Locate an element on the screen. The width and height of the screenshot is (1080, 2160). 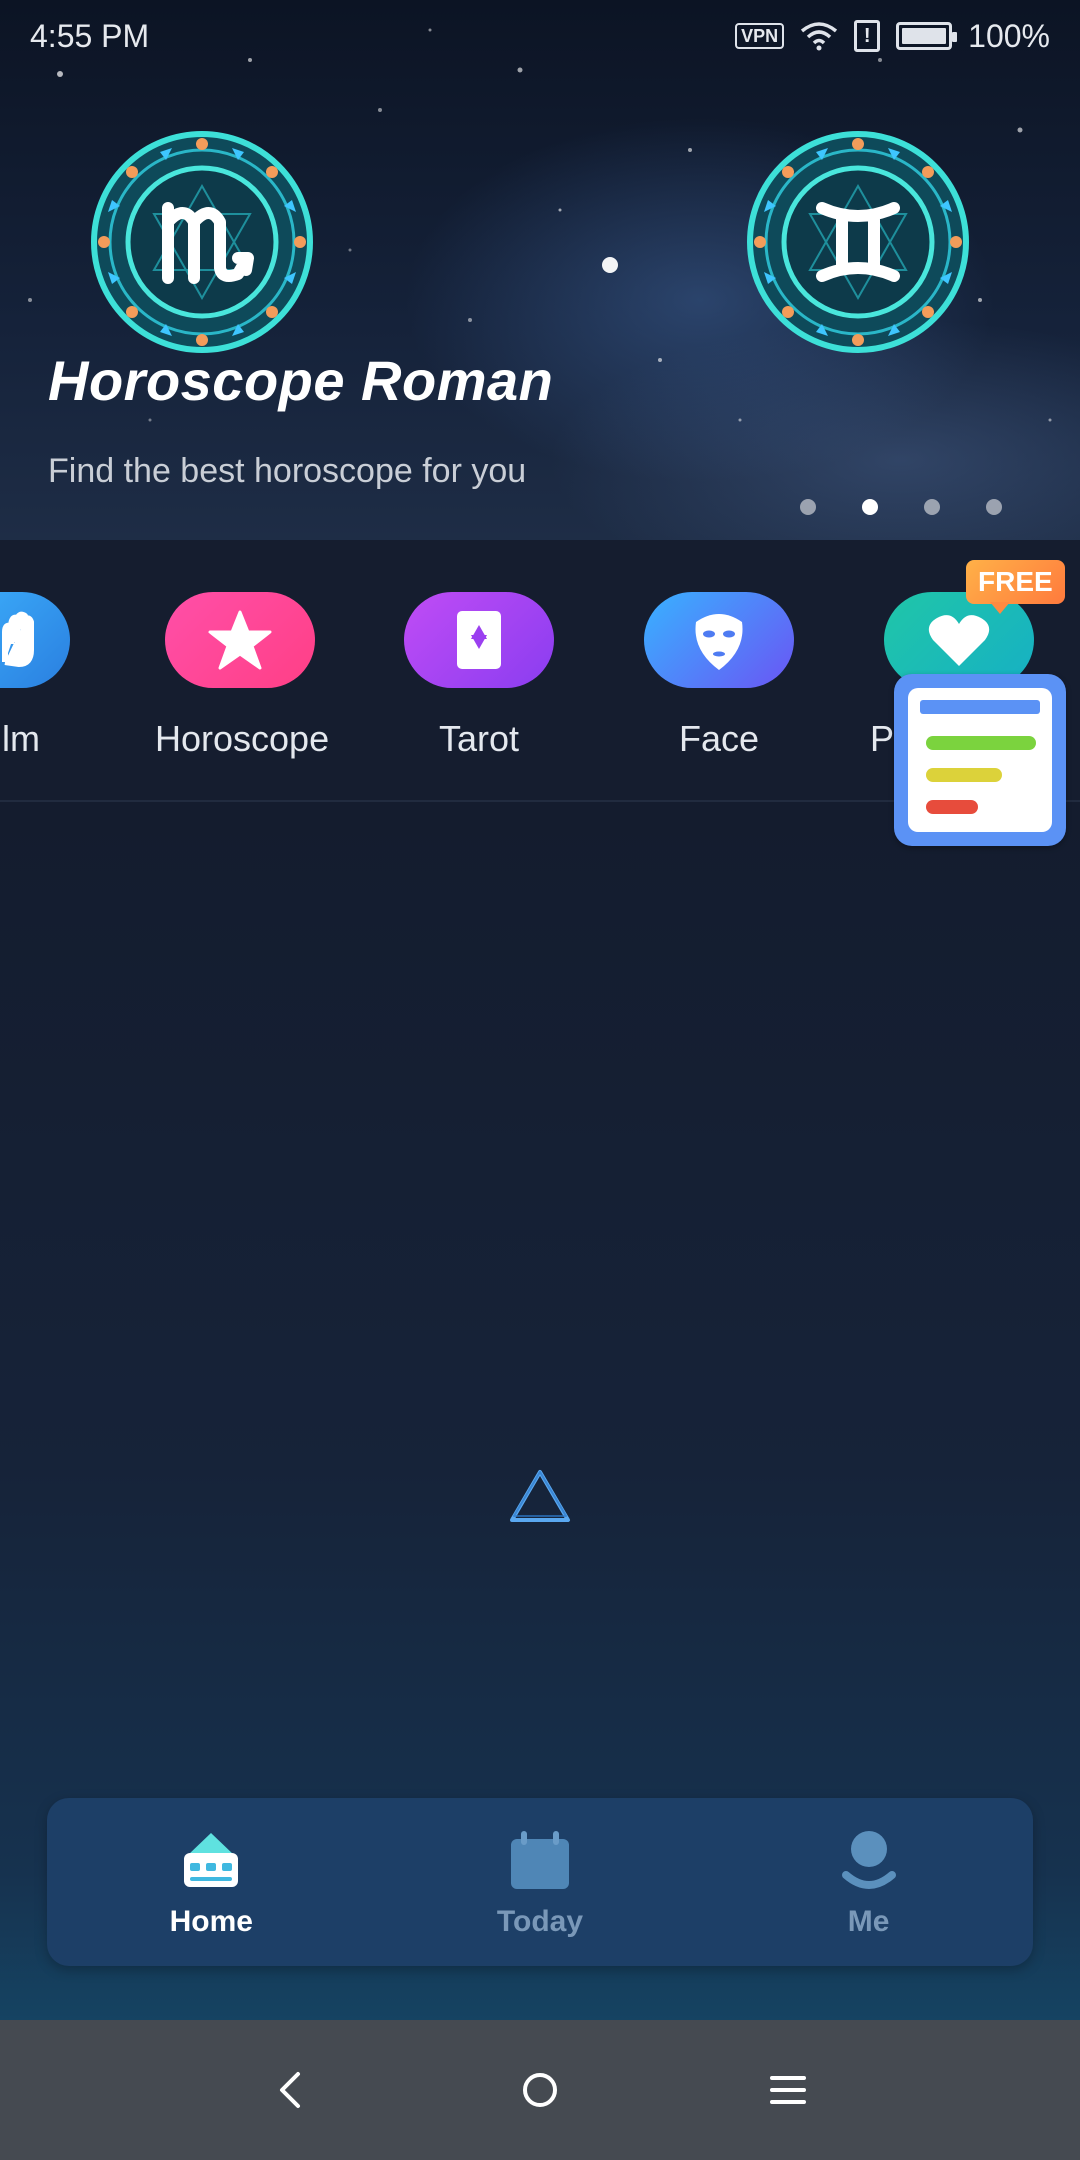
wifi-icon is located at coordinates (819, 36).